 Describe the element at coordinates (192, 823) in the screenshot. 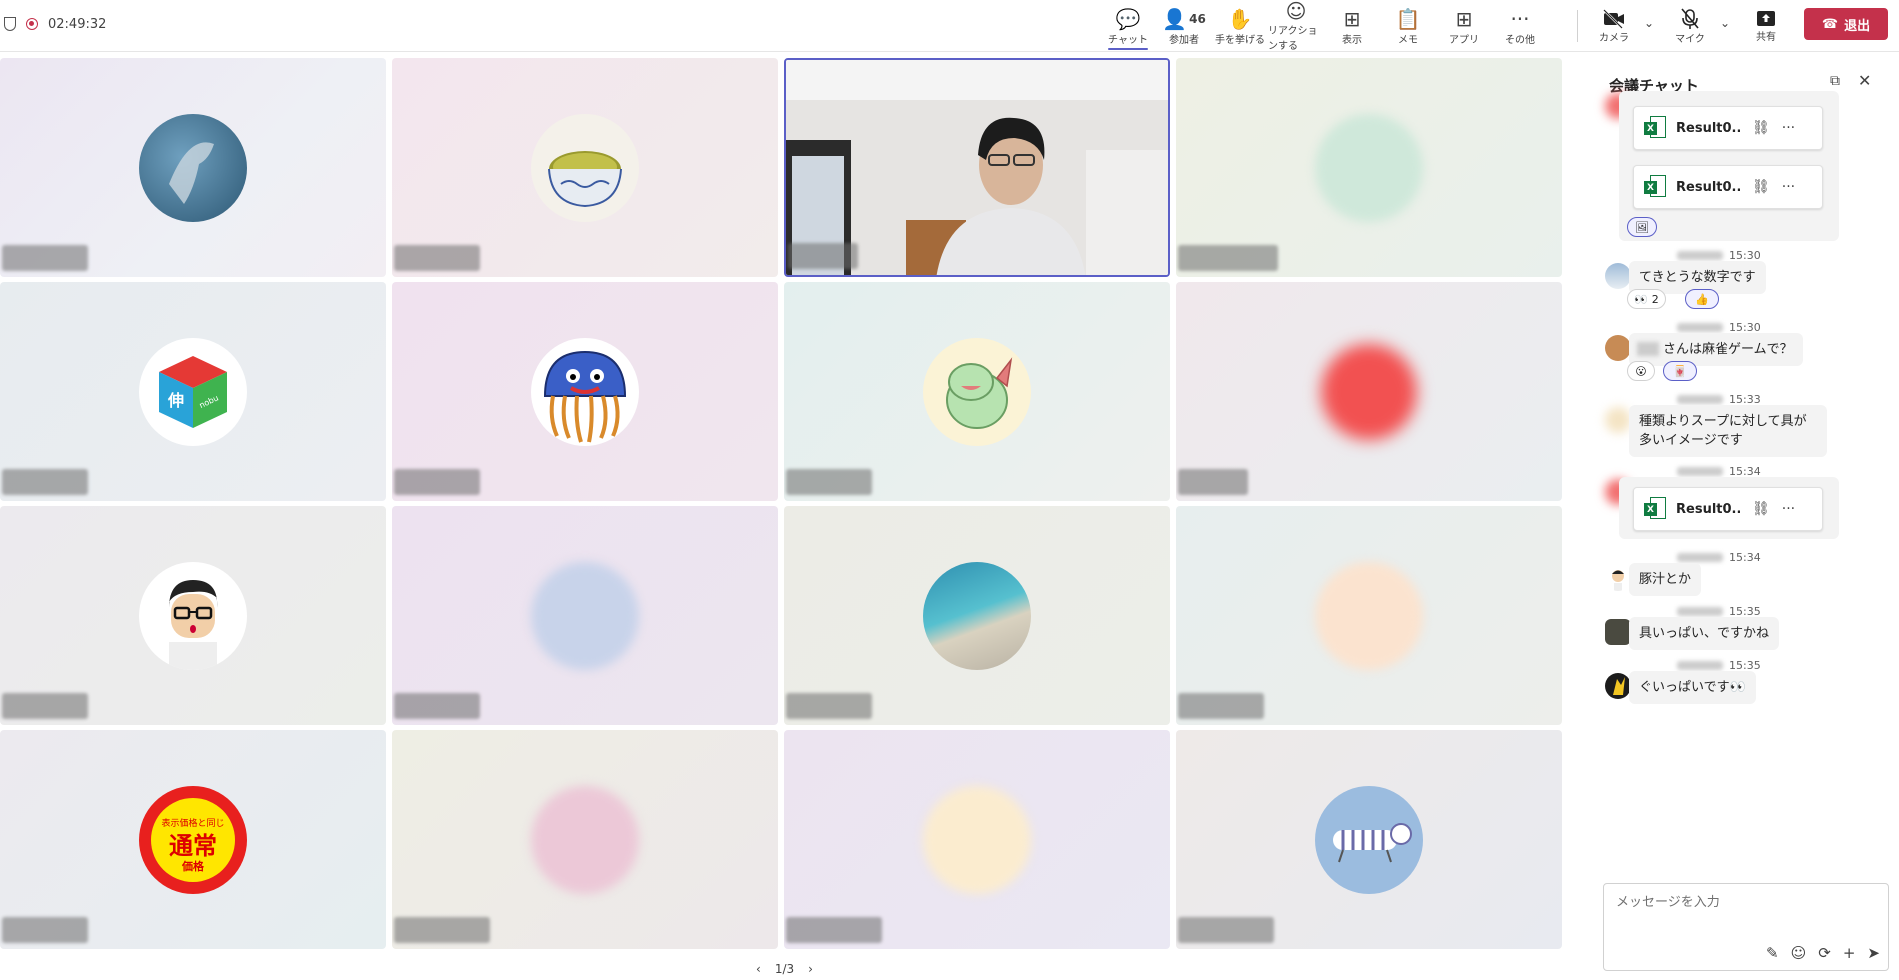

I see `svg-text: 表示価格と同じ` at that location.